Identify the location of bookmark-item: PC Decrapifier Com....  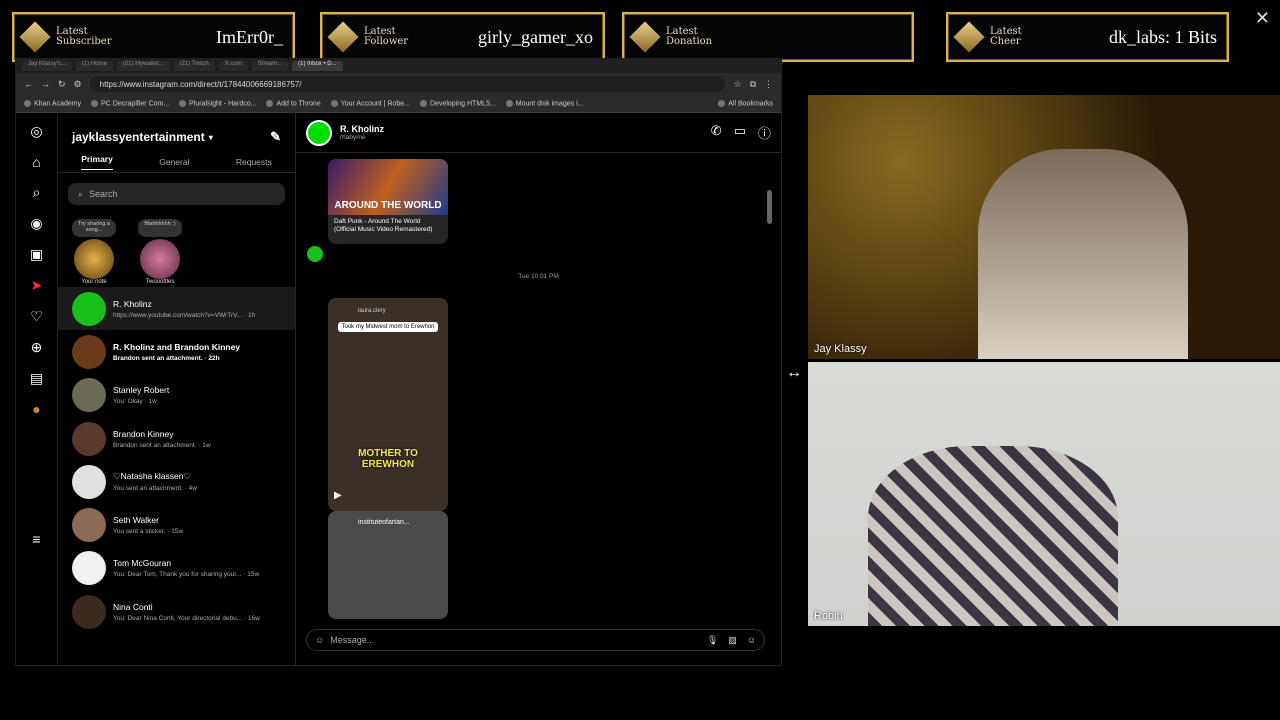
(130, 103).